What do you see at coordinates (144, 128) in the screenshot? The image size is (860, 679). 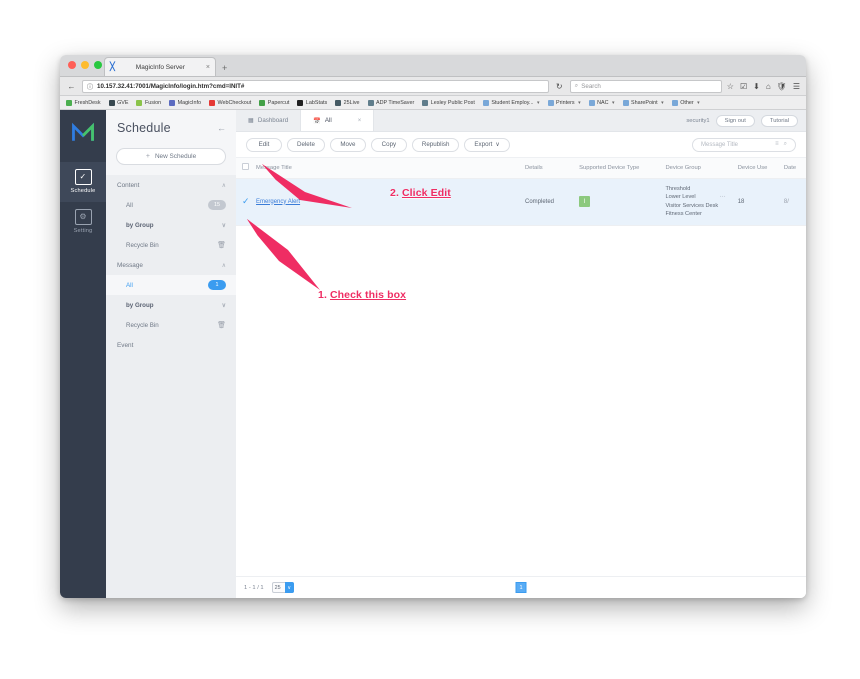 I see `page-title: Schedule` at bounding box center [144, 128].